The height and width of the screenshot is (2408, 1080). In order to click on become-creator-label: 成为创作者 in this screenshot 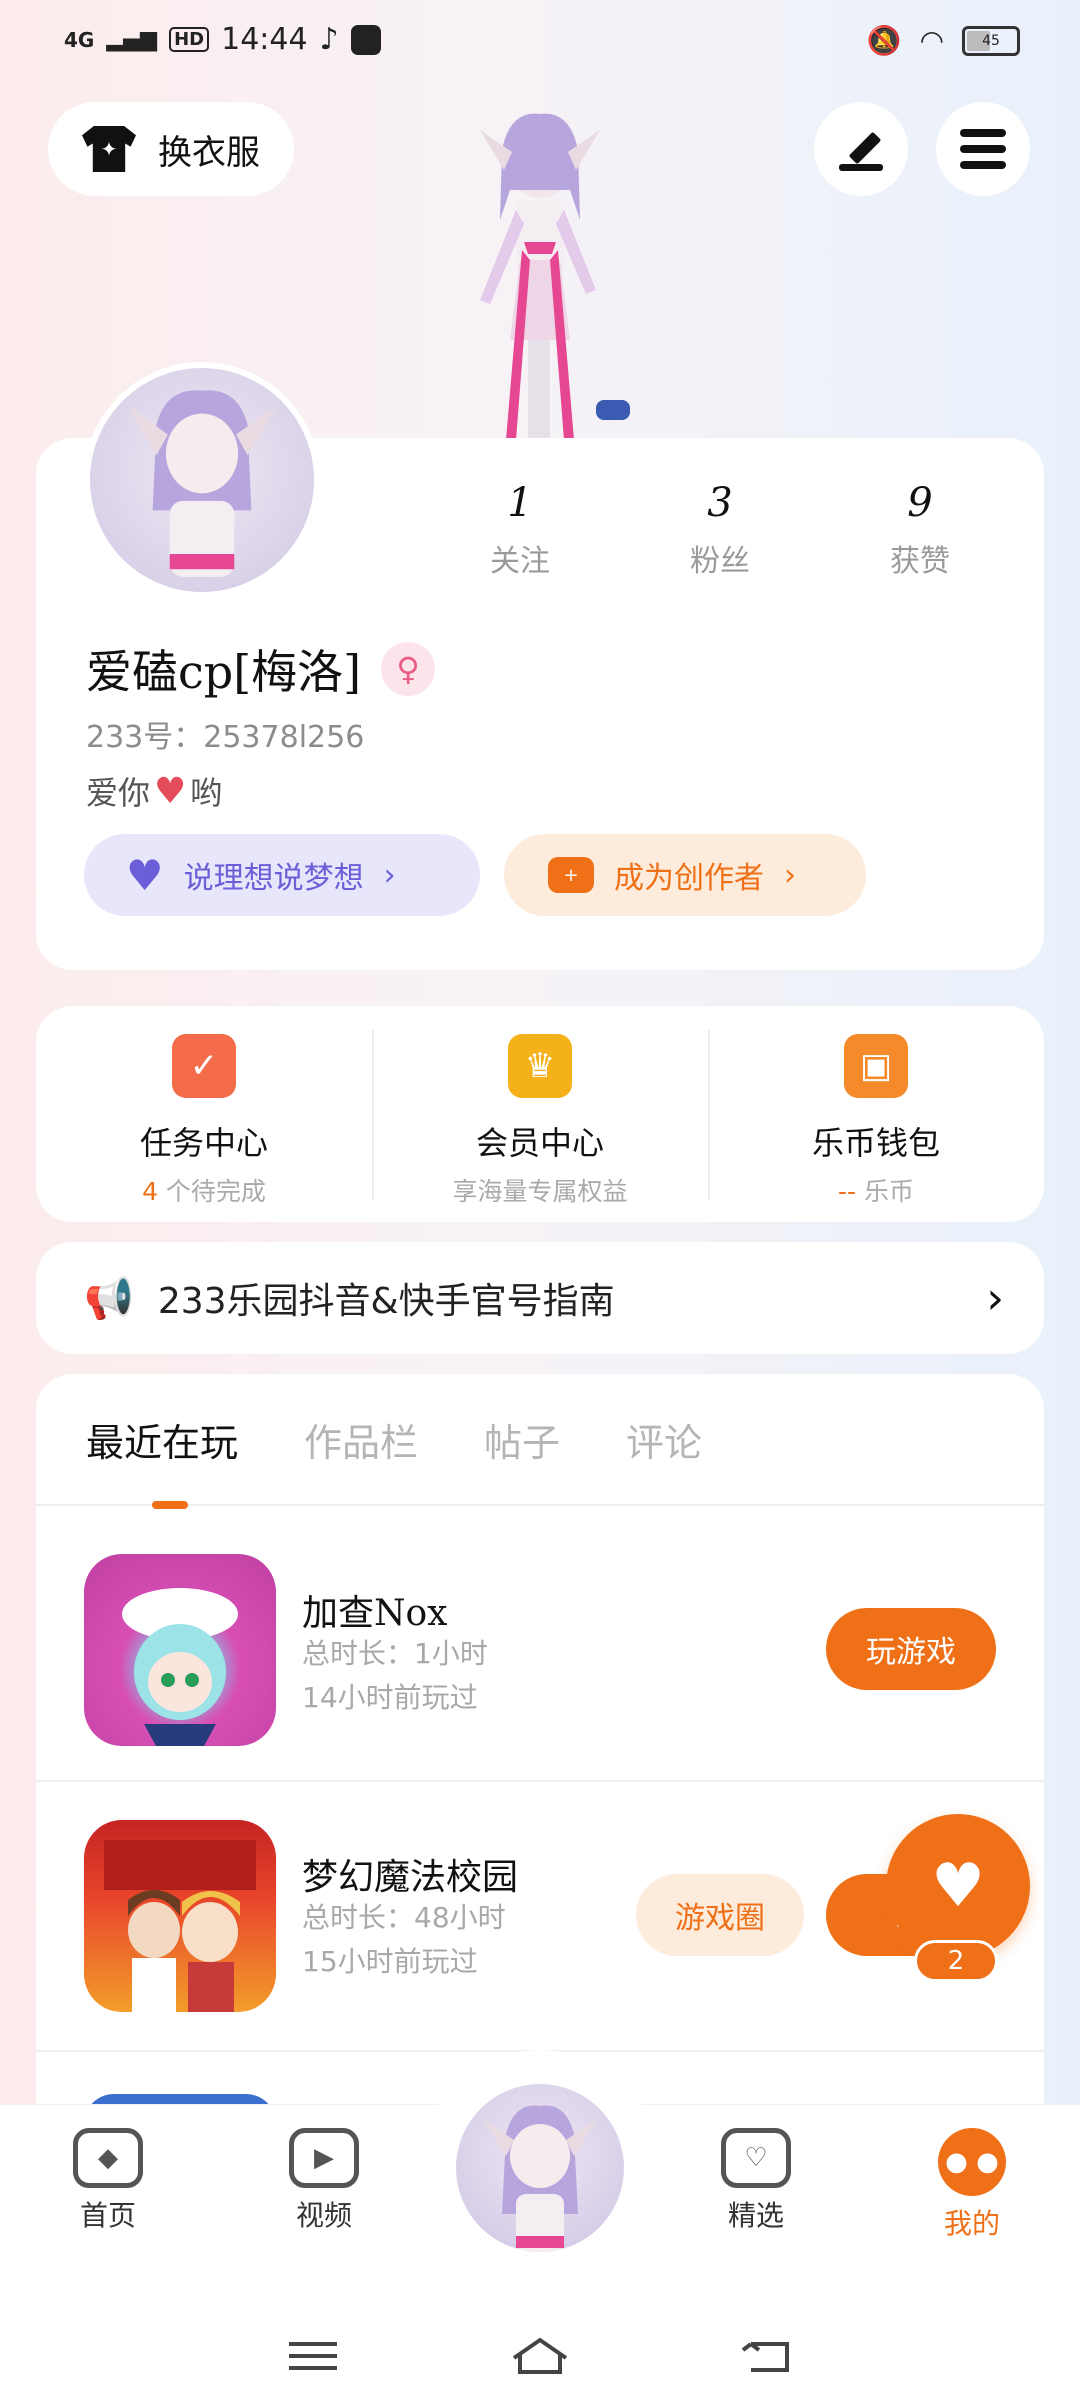, I will do `click(689, 878)`.